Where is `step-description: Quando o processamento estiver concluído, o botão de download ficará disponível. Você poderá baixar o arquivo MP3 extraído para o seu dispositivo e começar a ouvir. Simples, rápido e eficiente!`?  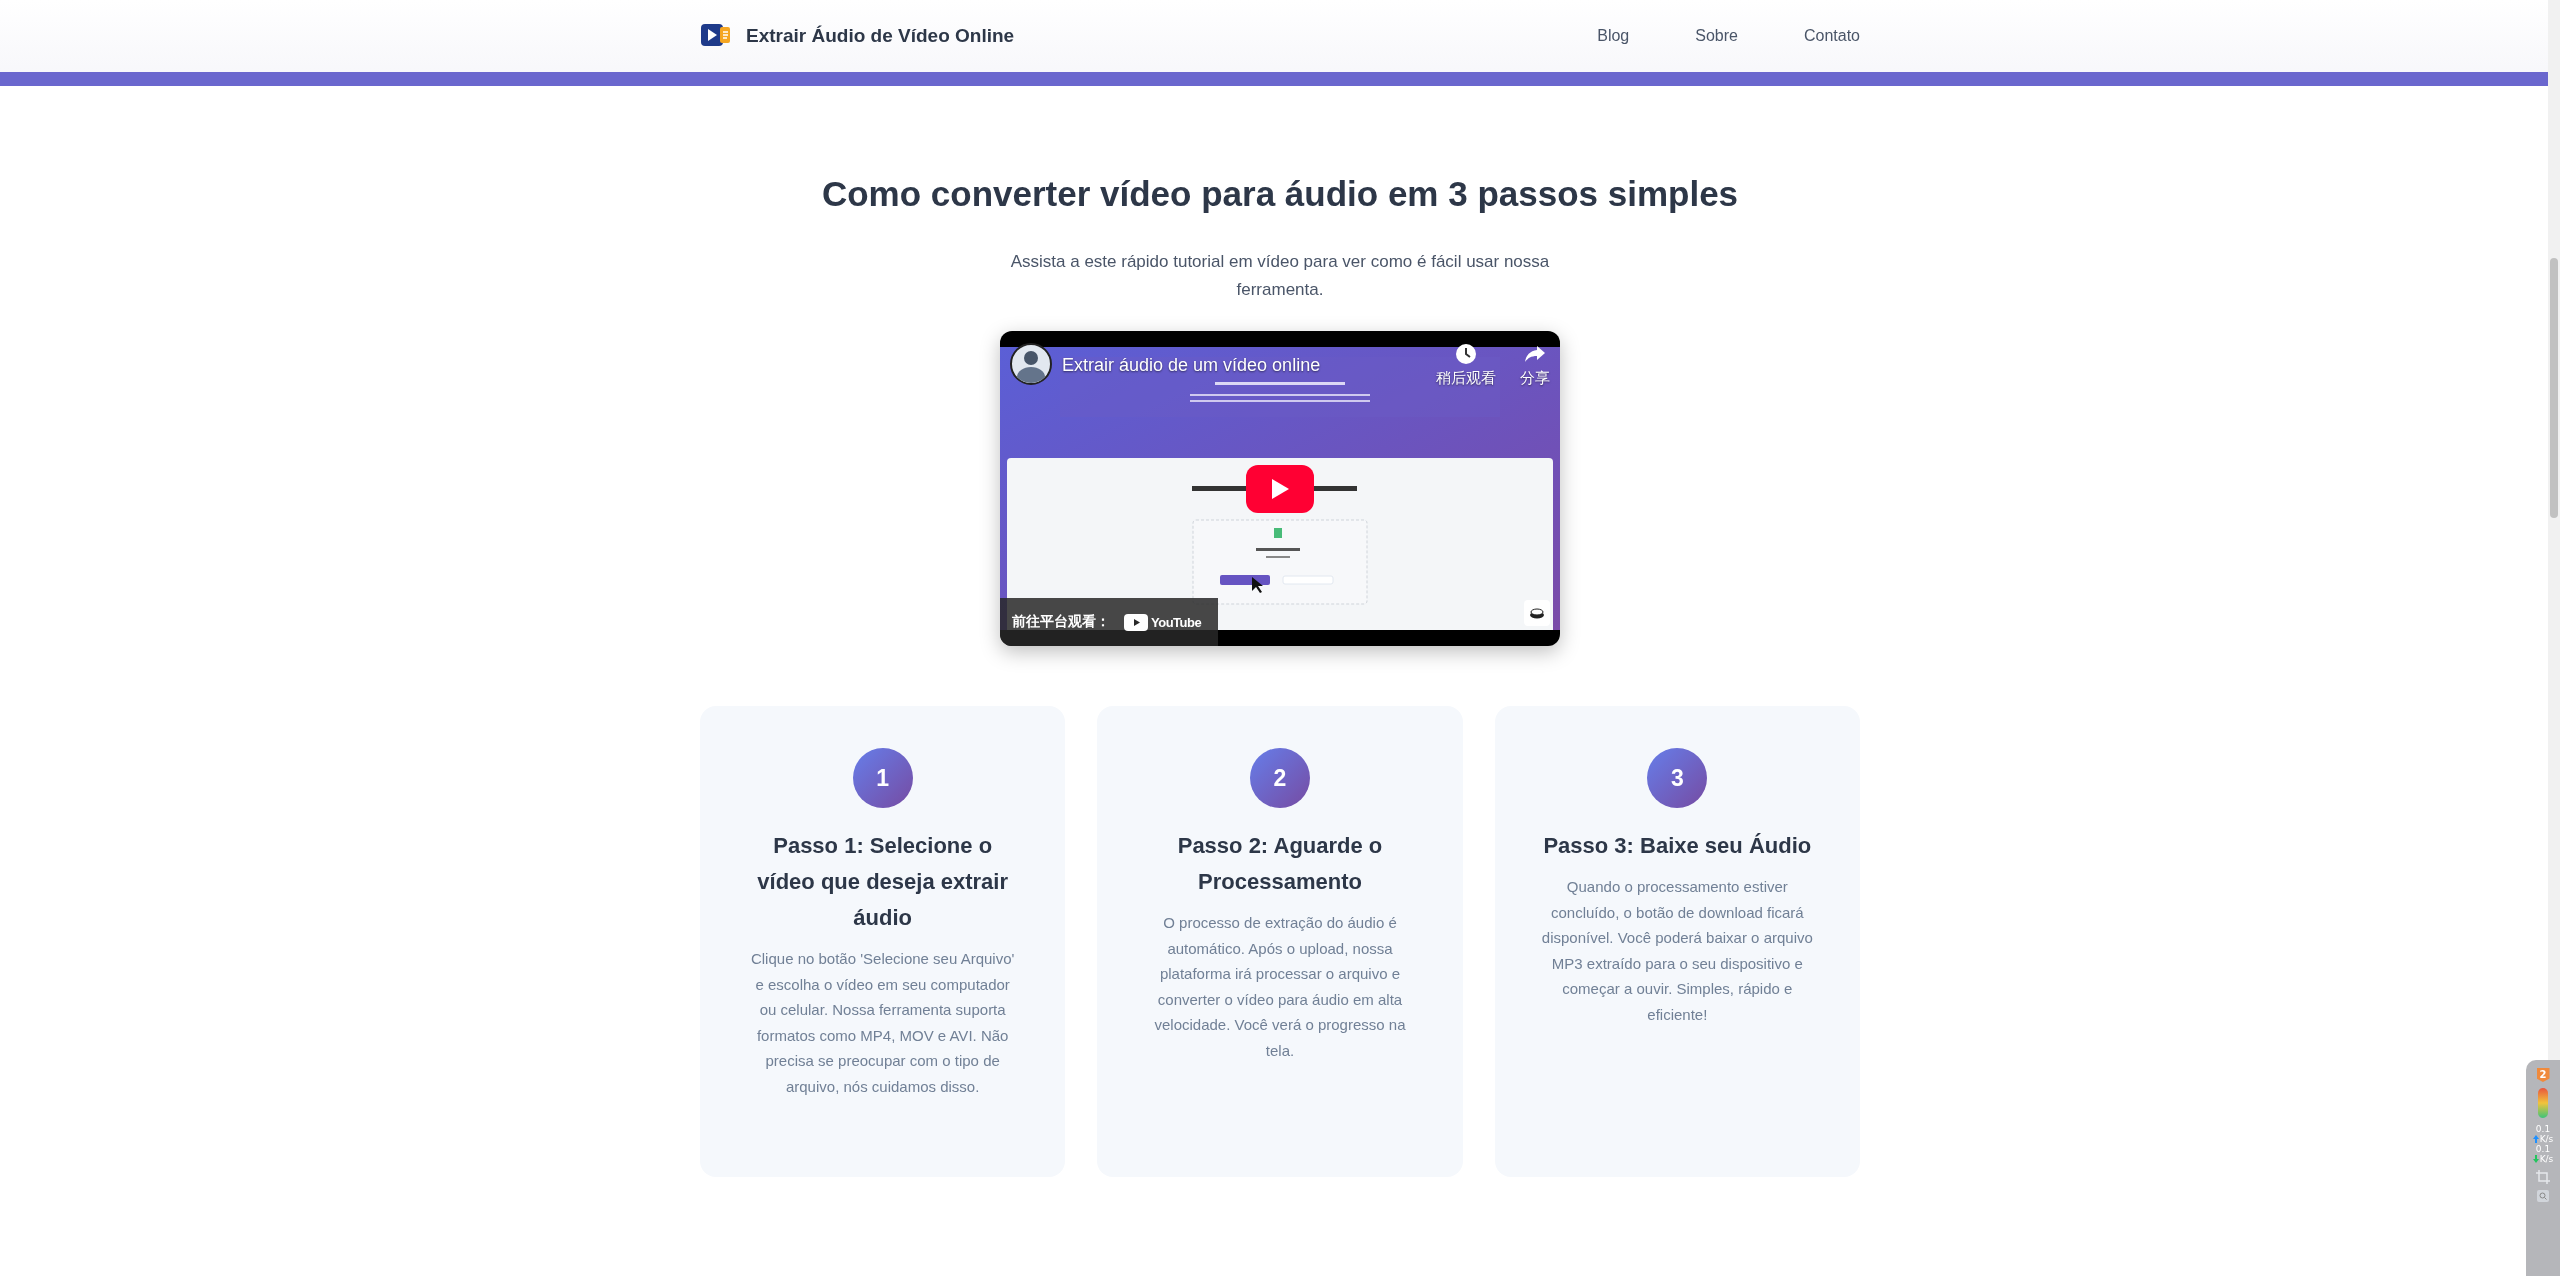
step-description: Quando o processamento estiver concluído, o botão de download ficará disponível. Você poderá baixar o arquivo MP3 extraído para o seu dispositivo e começar a ouvir. Simples, rápido e eficiente! is located at coordinates (1677, 951).